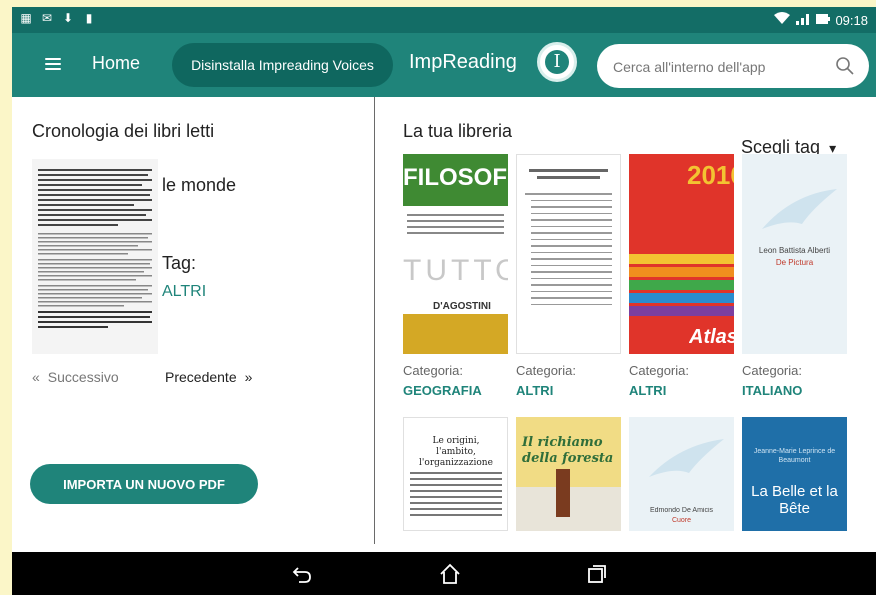 This screenshot has width=876, height=595. What do you see at coordinates (823, 20) in the screenshot?
I see `battery-icon` at bounding box center [823, 20].